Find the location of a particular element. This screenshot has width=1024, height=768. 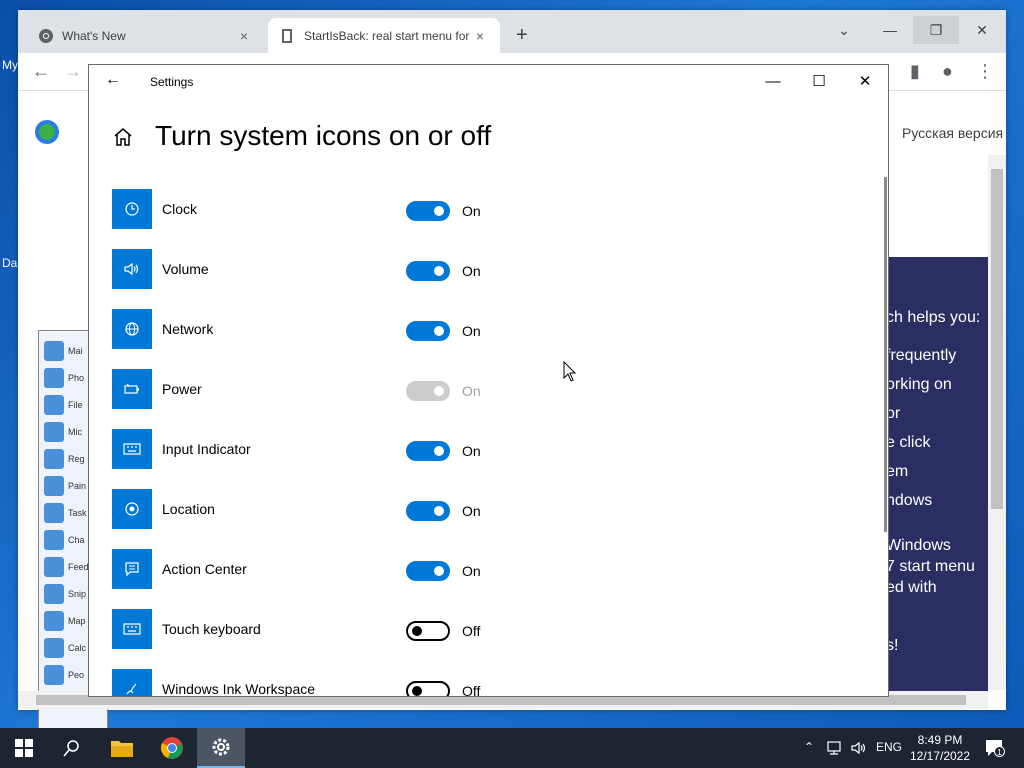

tab-whats-new: What's New × is located at coordinates (145, 35).